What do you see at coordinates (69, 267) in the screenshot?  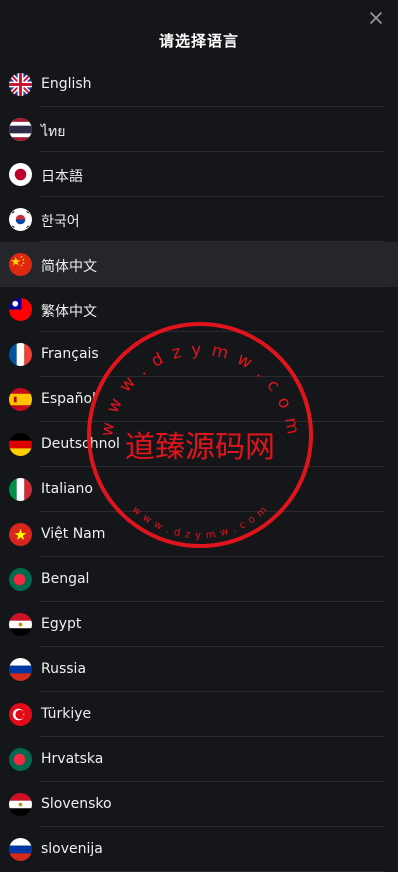 I see `language-label: 简体中文` at bounding box center [69, 267].